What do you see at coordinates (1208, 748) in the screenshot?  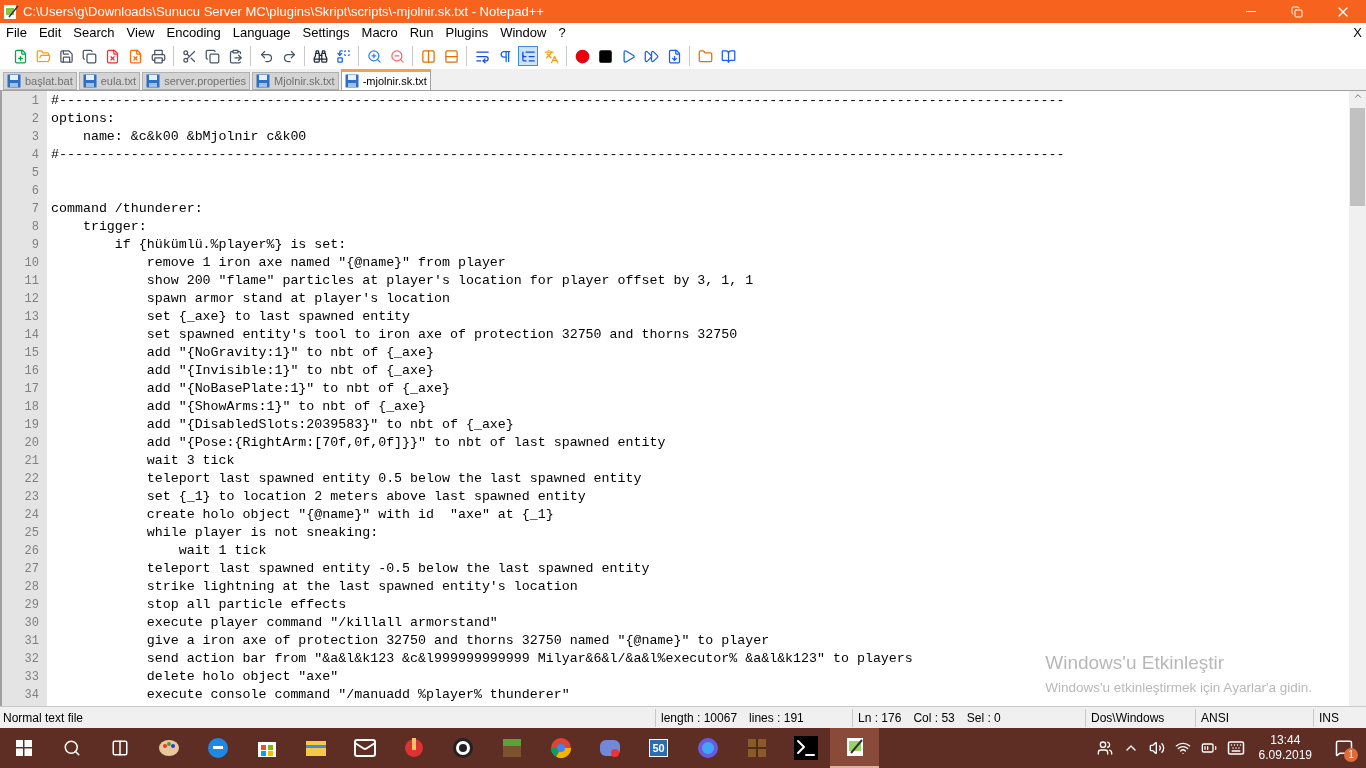 I see `battery-icon` at bounding box center [1208, 748].